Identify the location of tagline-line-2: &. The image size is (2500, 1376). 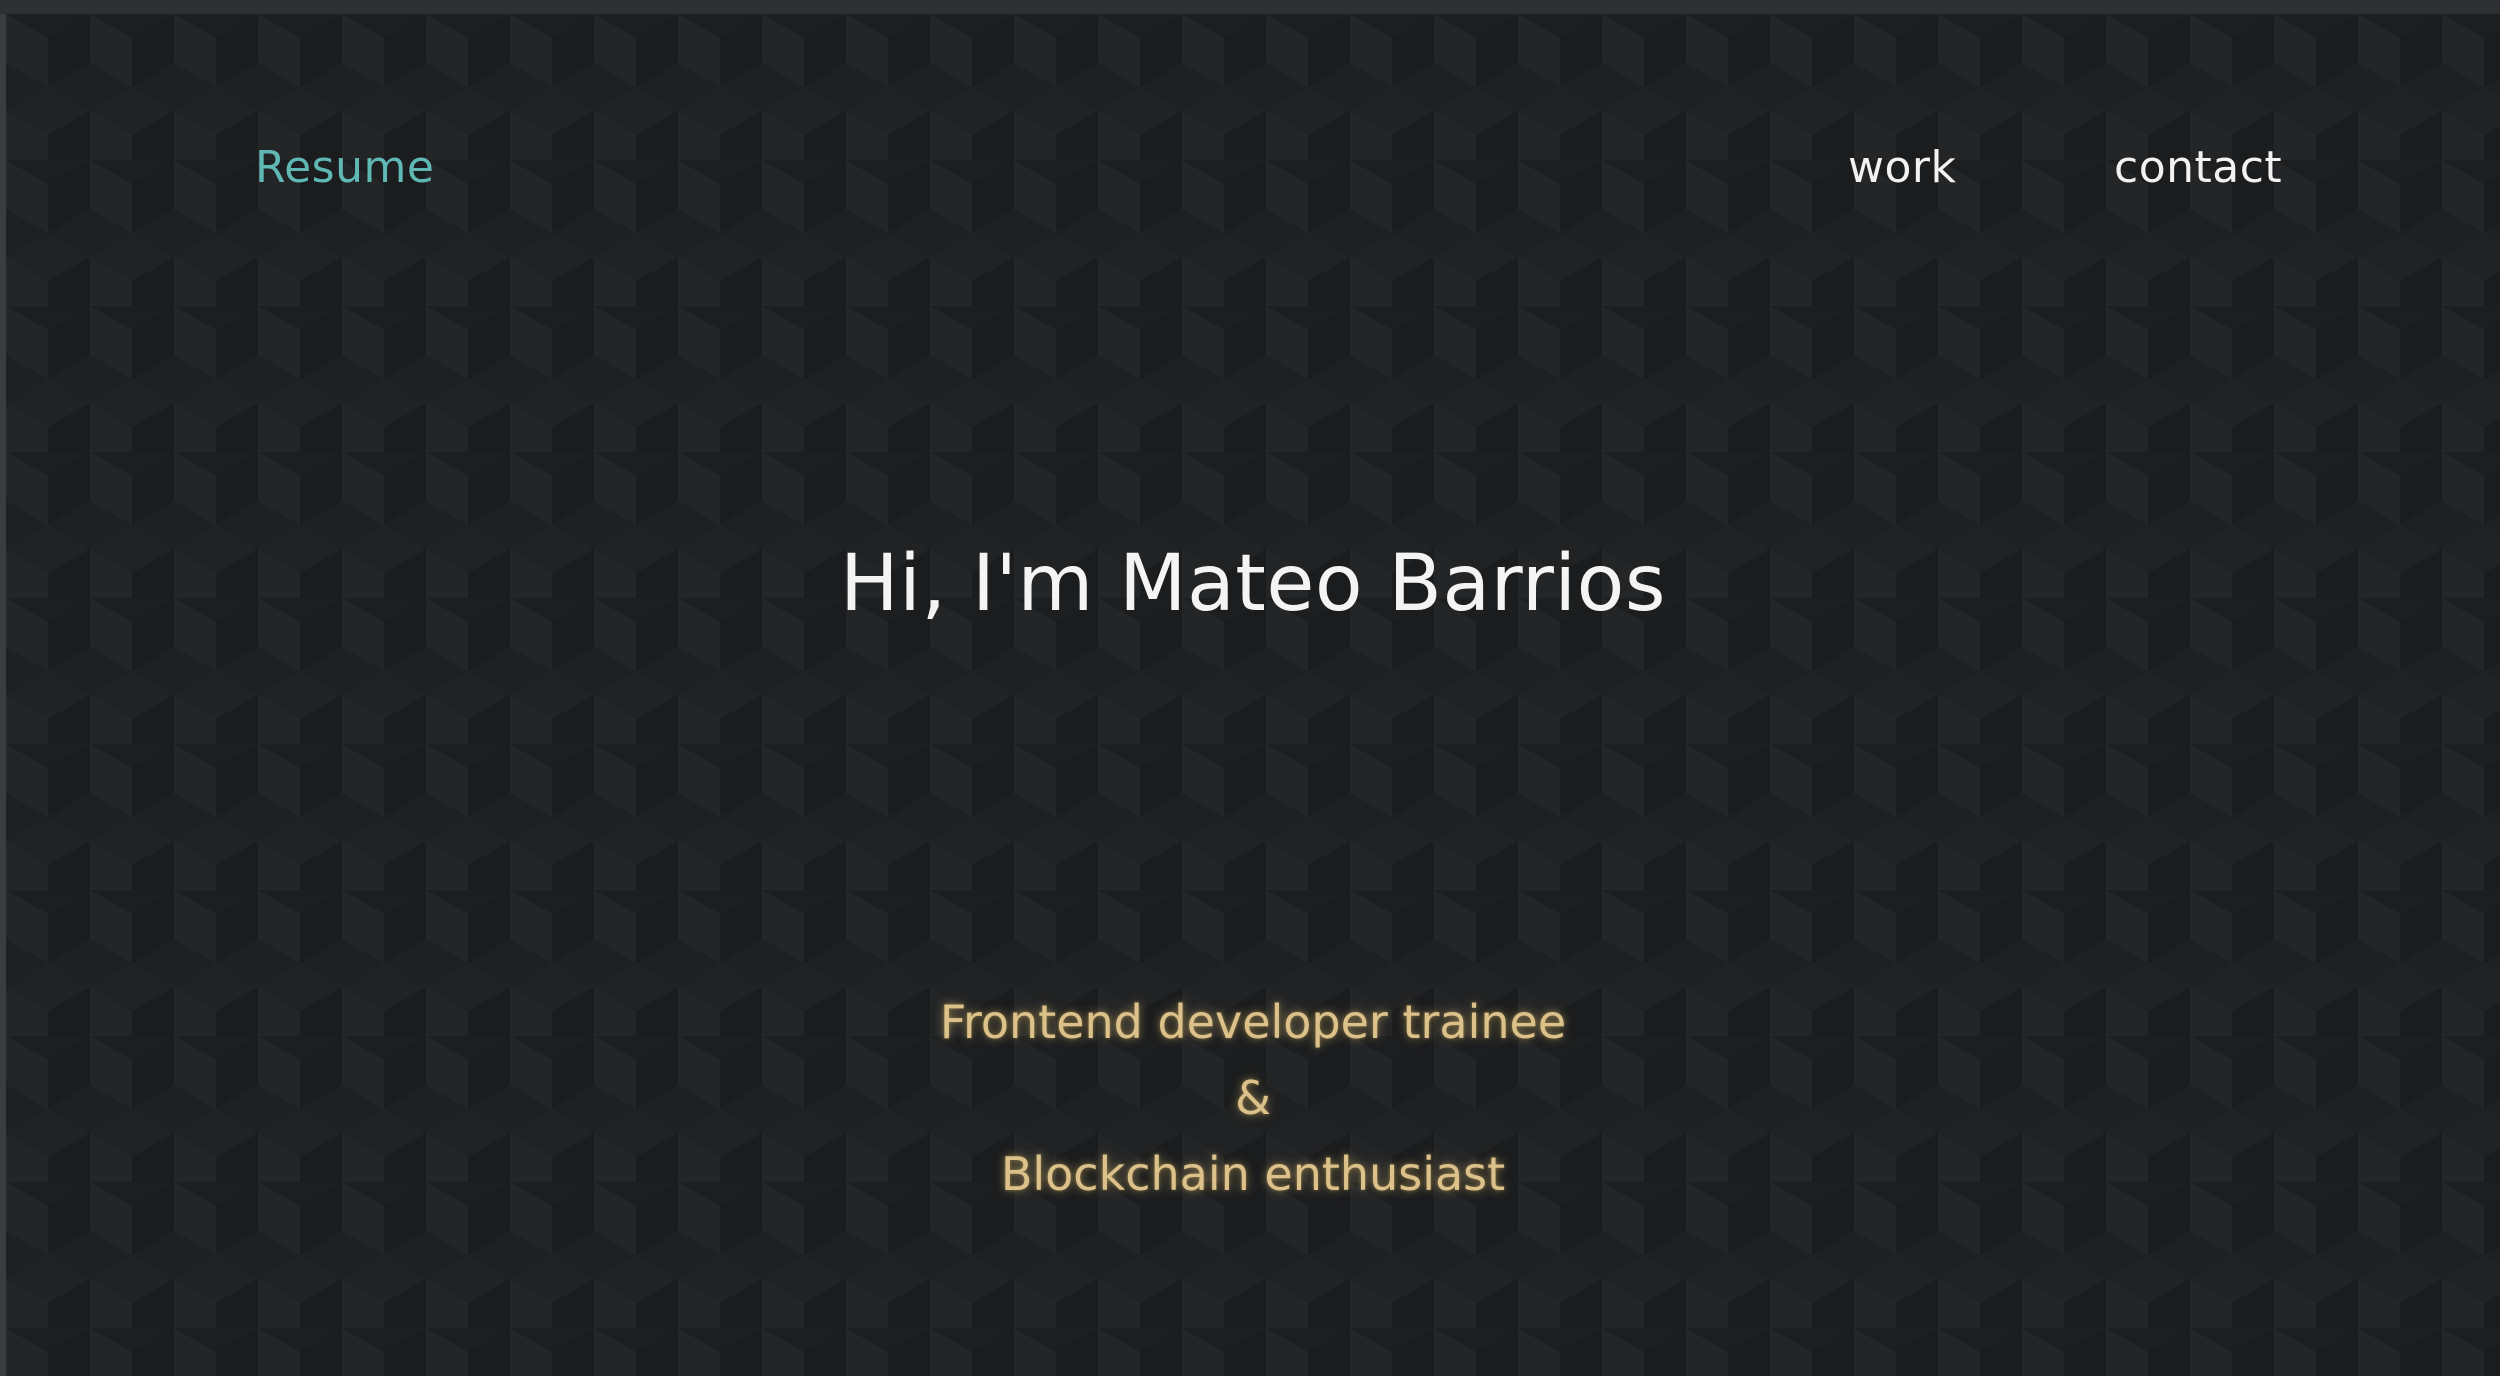
(1253, 1098).